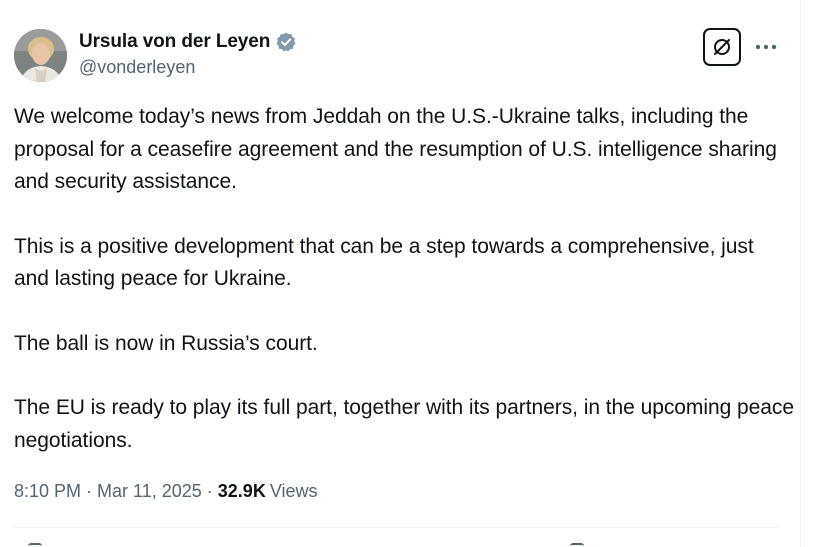 This screenshot has height=547, width=817. What do you see at coordinates (800, 273) in the screenshot?
I see `column-border` at bounding box center [800, 273].